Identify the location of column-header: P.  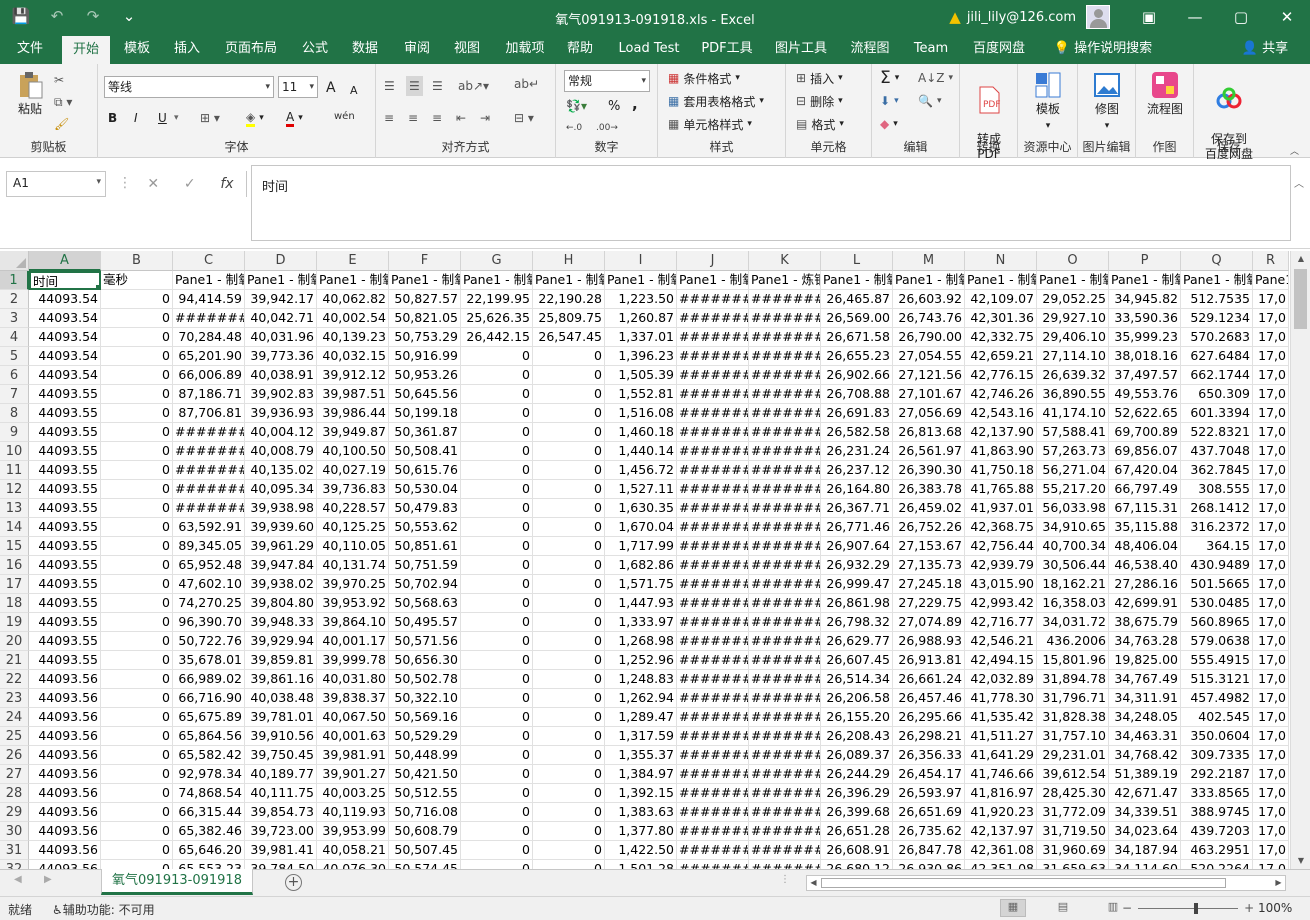
(1145, 261).